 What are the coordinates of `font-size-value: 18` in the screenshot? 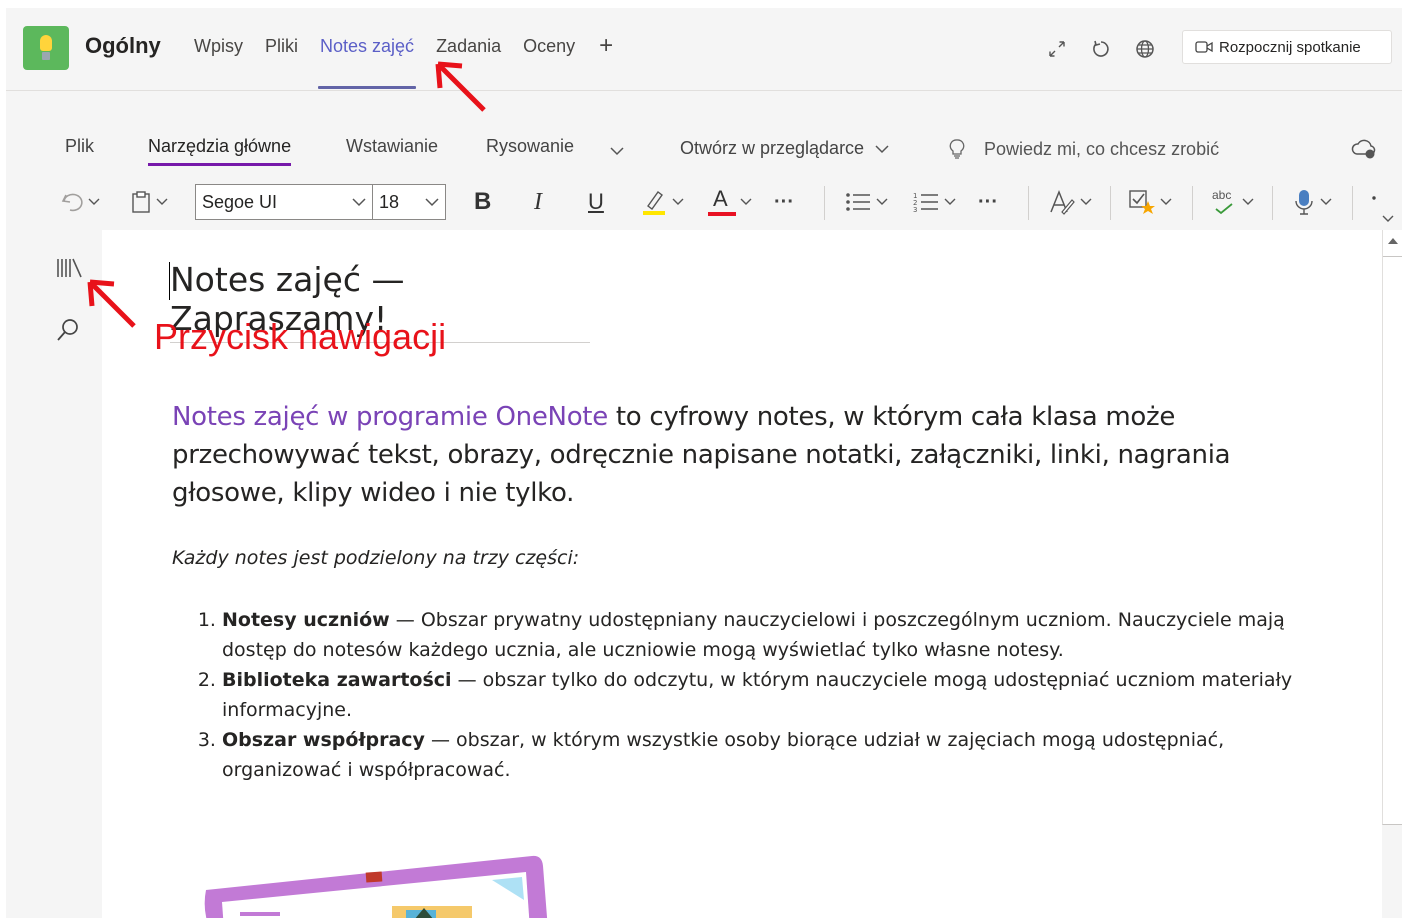 It's located at (389, 201).